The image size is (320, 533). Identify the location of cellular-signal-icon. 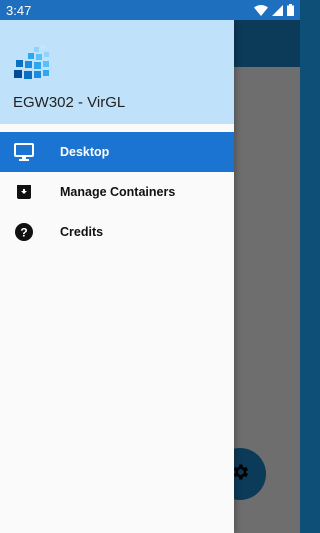
(277, 10).